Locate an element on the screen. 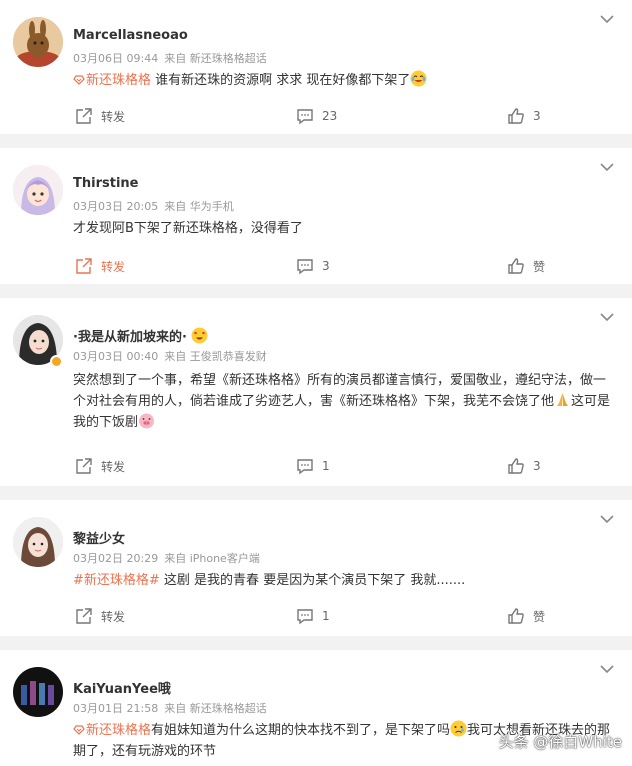 The image size is (632, 766). username: ·我是从新加坡来的· is located at coordinates (140, 335).